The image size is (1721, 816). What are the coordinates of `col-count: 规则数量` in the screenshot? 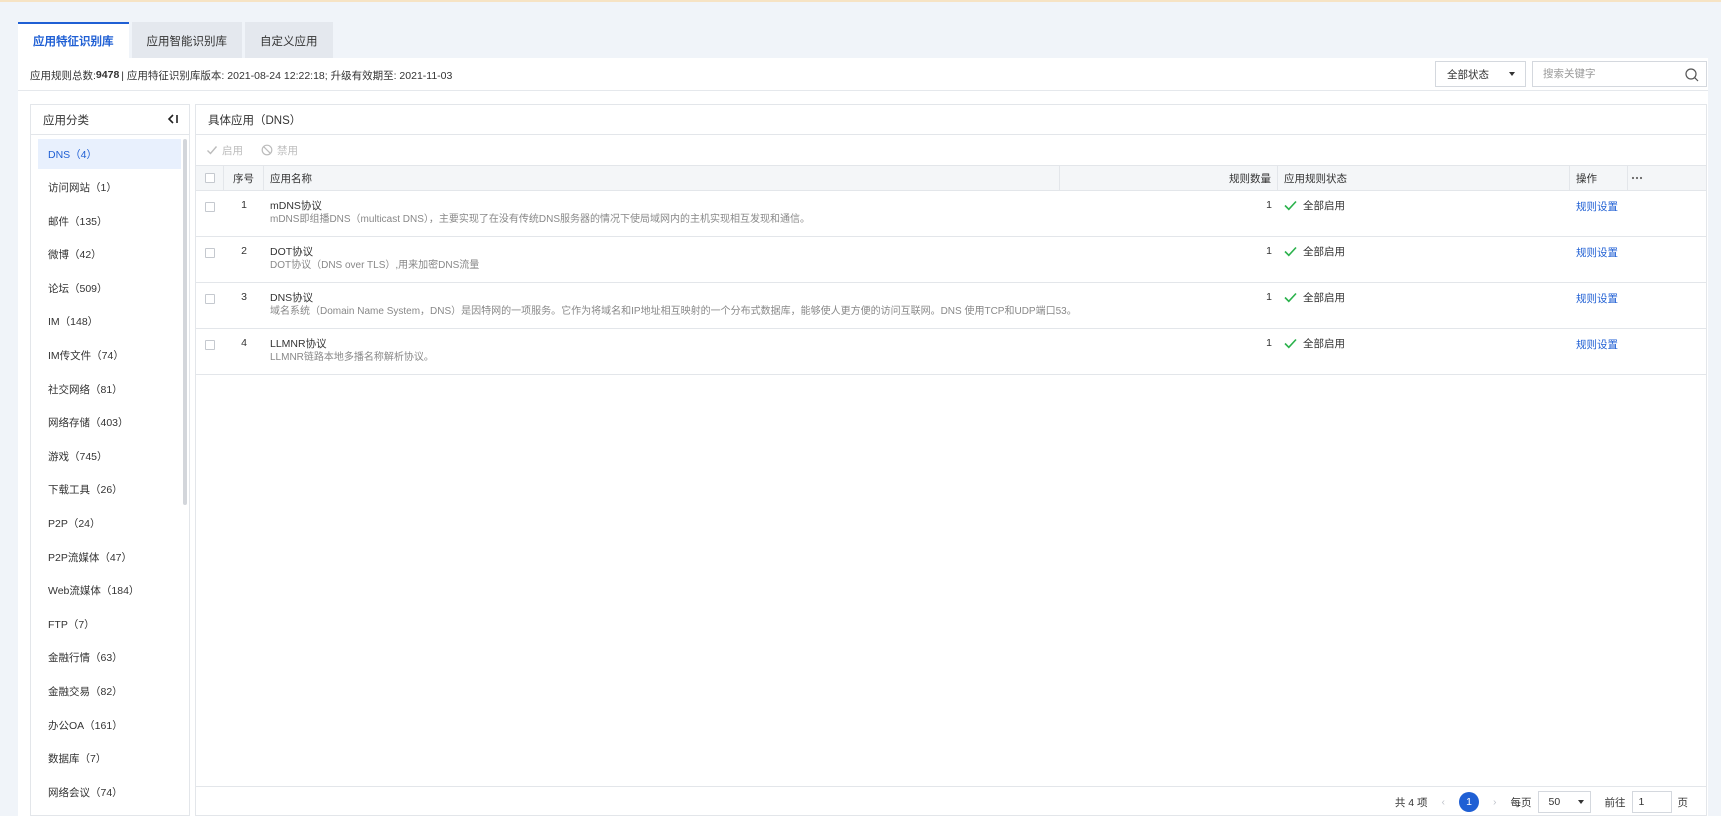 It's located at (1169, 178).